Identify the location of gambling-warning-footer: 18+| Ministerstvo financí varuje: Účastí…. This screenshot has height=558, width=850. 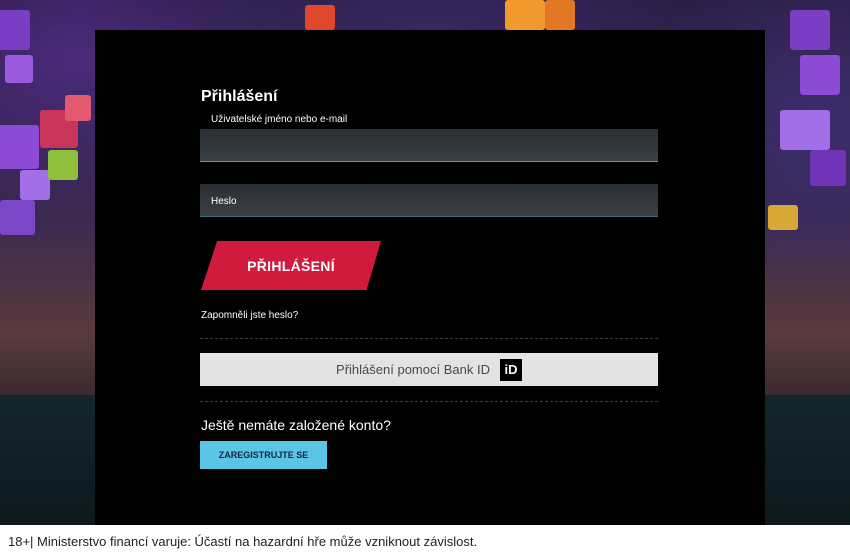
(425, 541).